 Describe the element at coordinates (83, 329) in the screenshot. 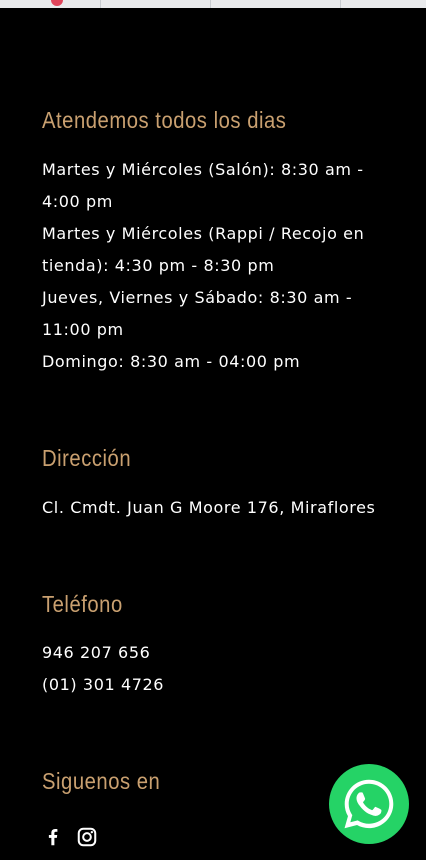

I see `hours-line: 11:00 pm` at that location.